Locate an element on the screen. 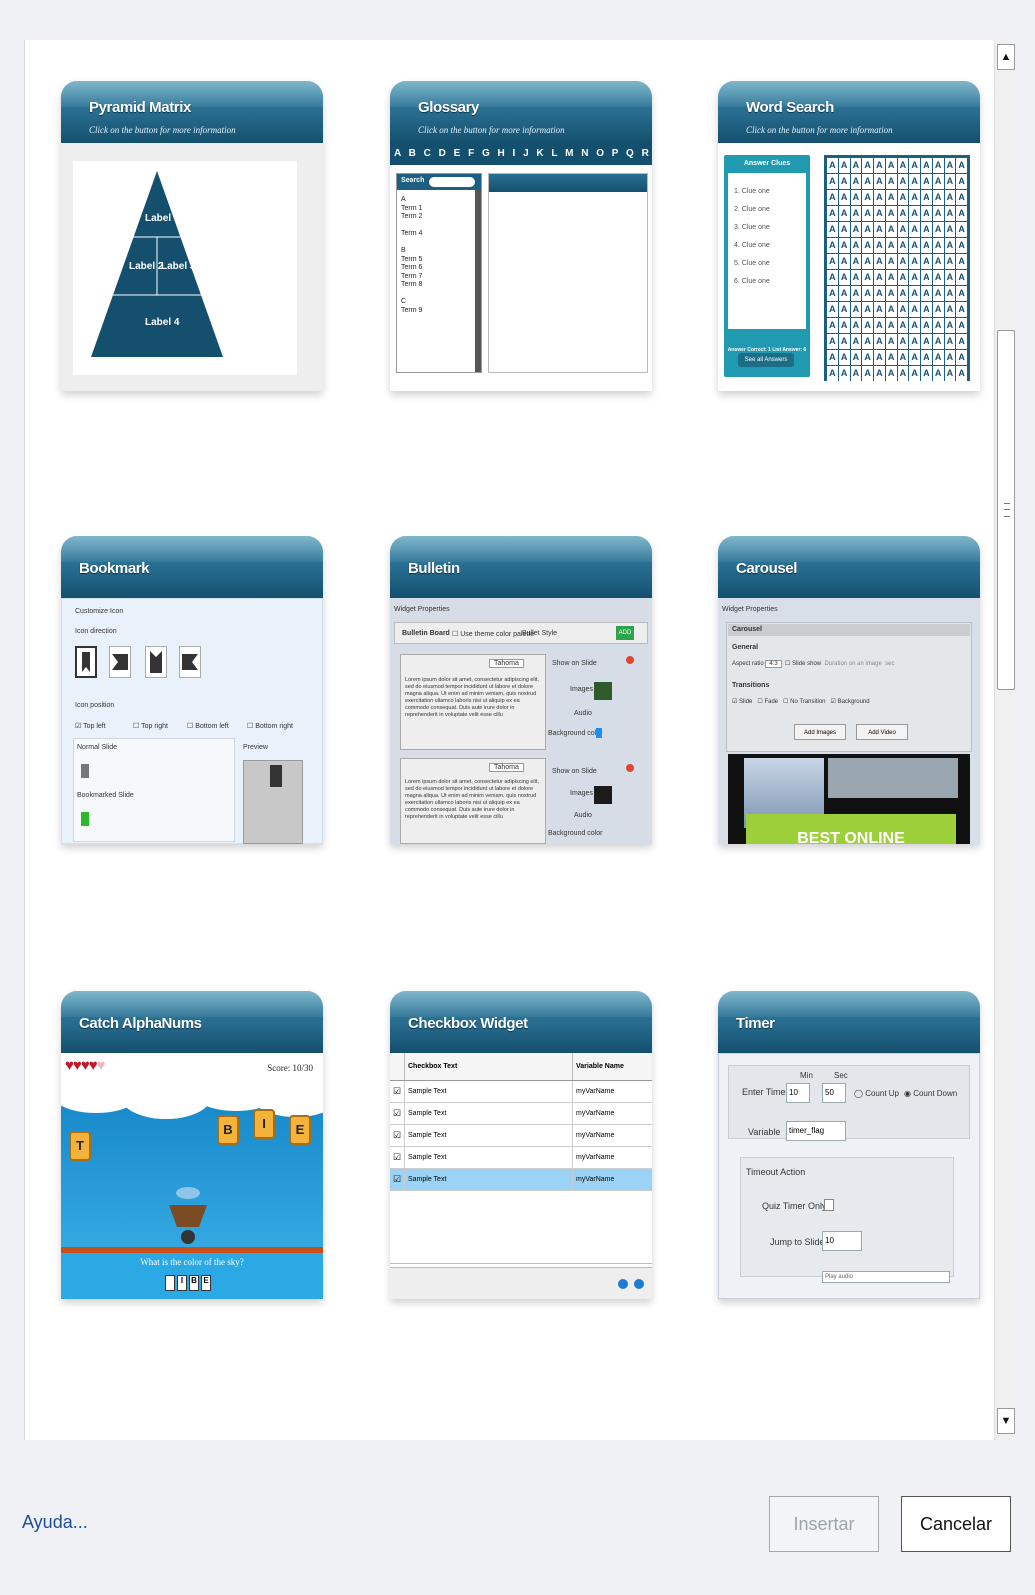 Image resolution: width=1035 pixels, height=1595 pixels. bookmark-up-icon is located at coordinates (156, 662).